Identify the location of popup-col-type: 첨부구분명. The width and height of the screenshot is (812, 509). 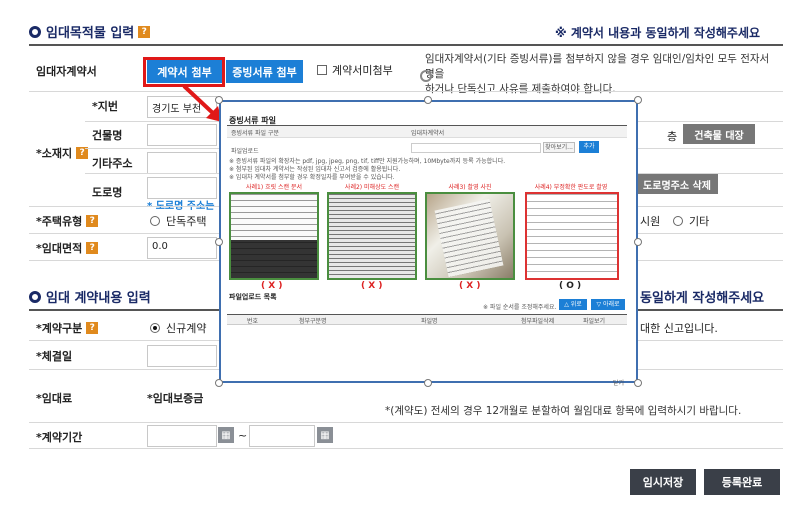
(313, 321).